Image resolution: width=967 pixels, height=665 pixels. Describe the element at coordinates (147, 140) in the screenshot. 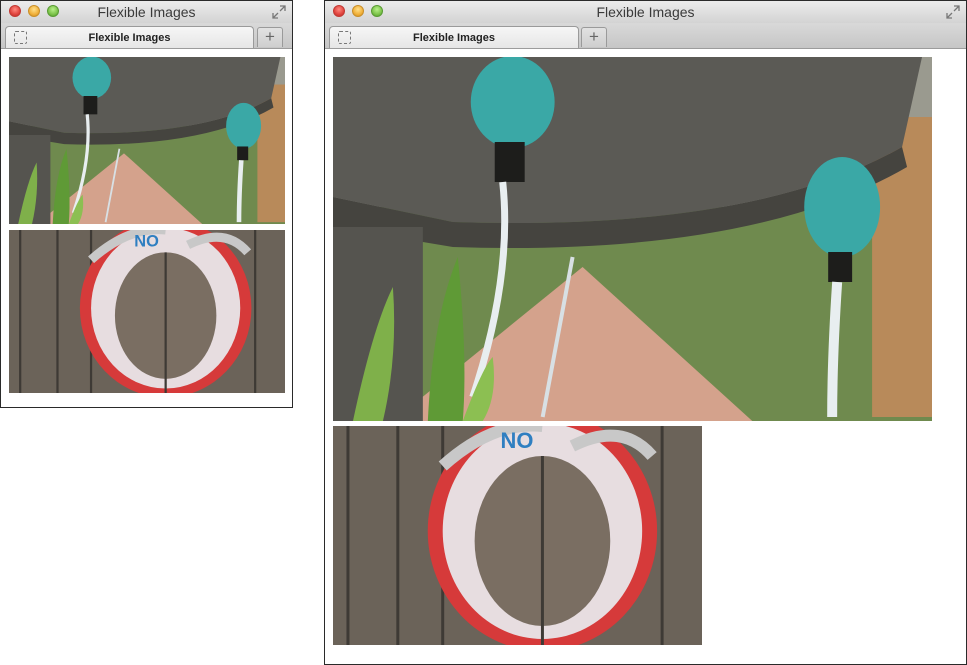

I see `fountain-image` at that location.